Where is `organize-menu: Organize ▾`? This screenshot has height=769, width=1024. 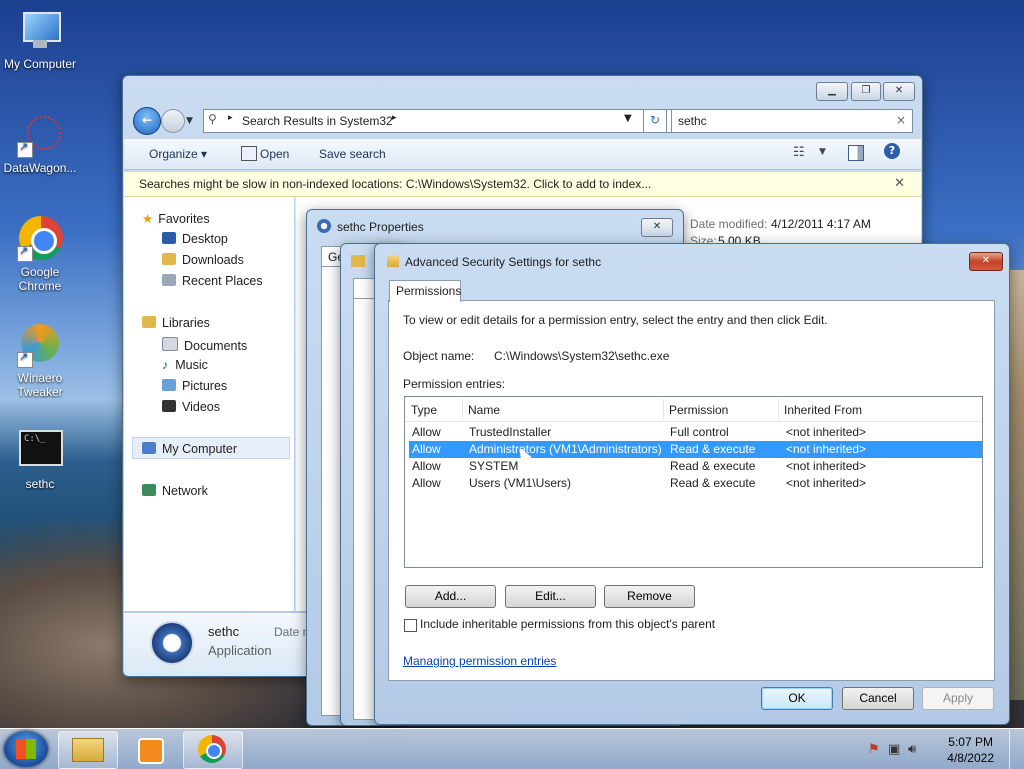 organize-menu: Organize ▾ is located at coordinates (178, 154).